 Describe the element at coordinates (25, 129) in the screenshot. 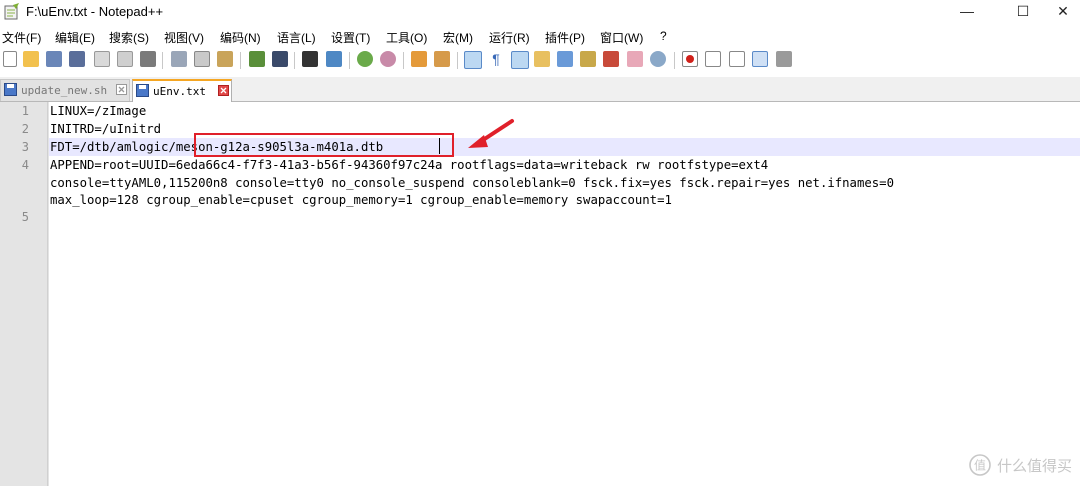

I see `line-number: 2` at that location.